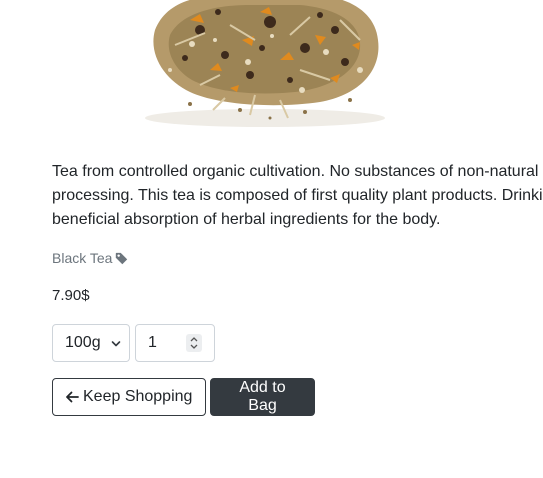 The width and height of the screenshot is (543, 478). What do you see at coordinates (133, 343) in the screenshot?
I see `purchase-options: 100g 1` at bounding box center [133, 343].